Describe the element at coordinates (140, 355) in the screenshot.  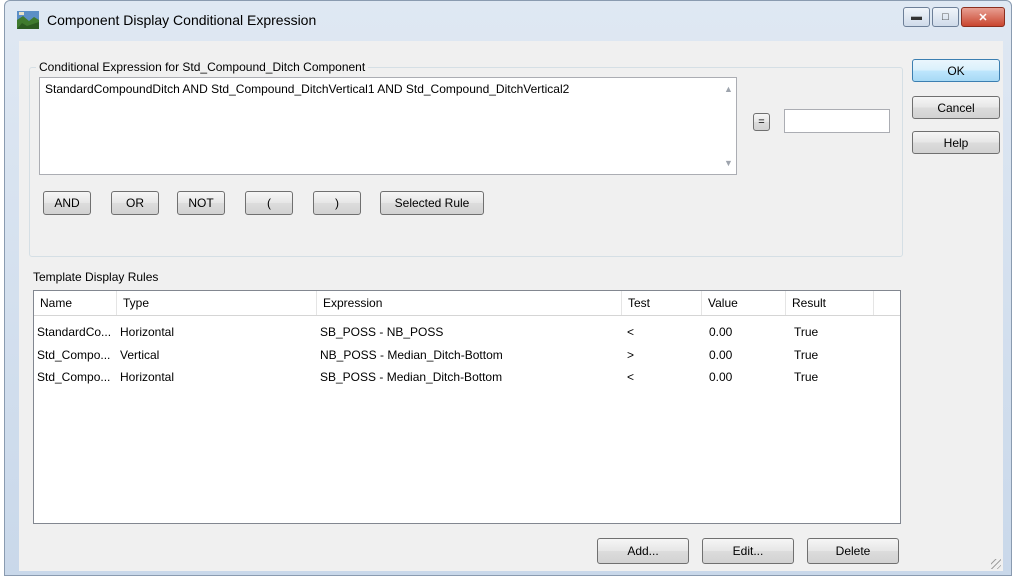
I see `cell-type: Vertical` at that location.